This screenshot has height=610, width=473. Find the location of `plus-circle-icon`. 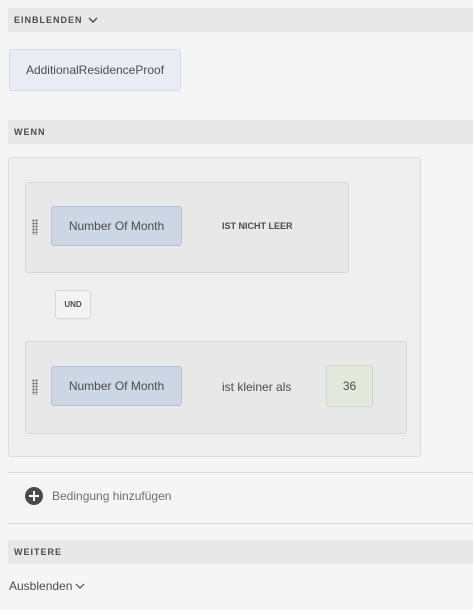

plus-circle-icon is located at coordinates (34, 496).